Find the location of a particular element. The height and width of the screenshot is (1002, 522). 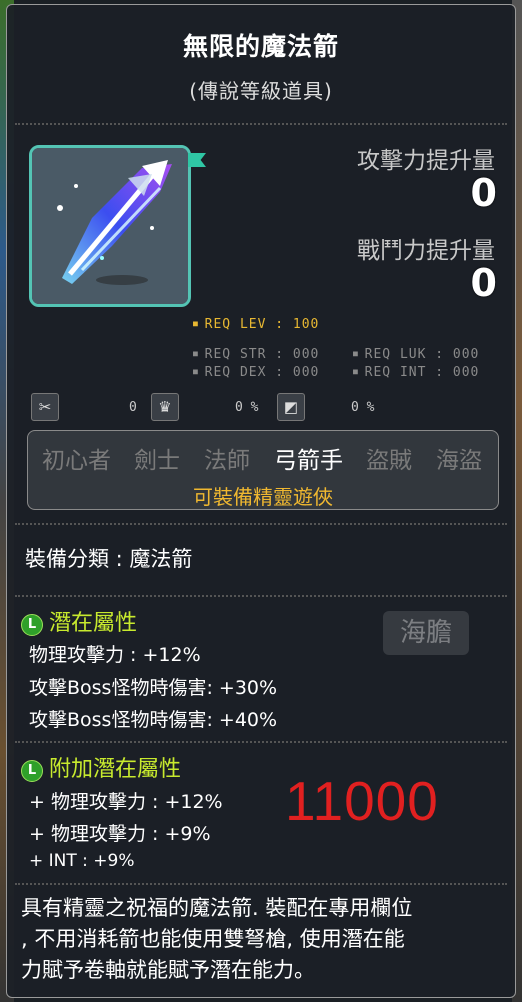

potential-header: L 潛在屬性 is located at coordinates (79, 621).